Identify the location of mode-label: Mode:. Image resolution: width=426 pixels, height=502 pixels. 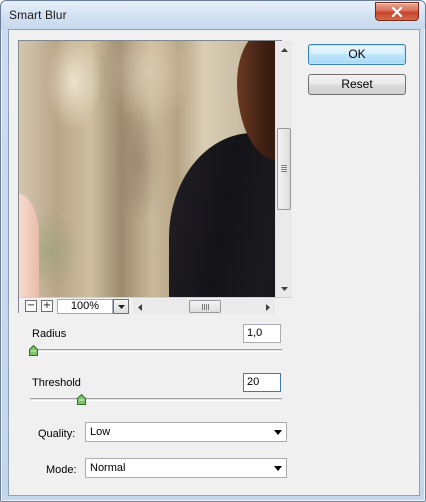
(61, 470).